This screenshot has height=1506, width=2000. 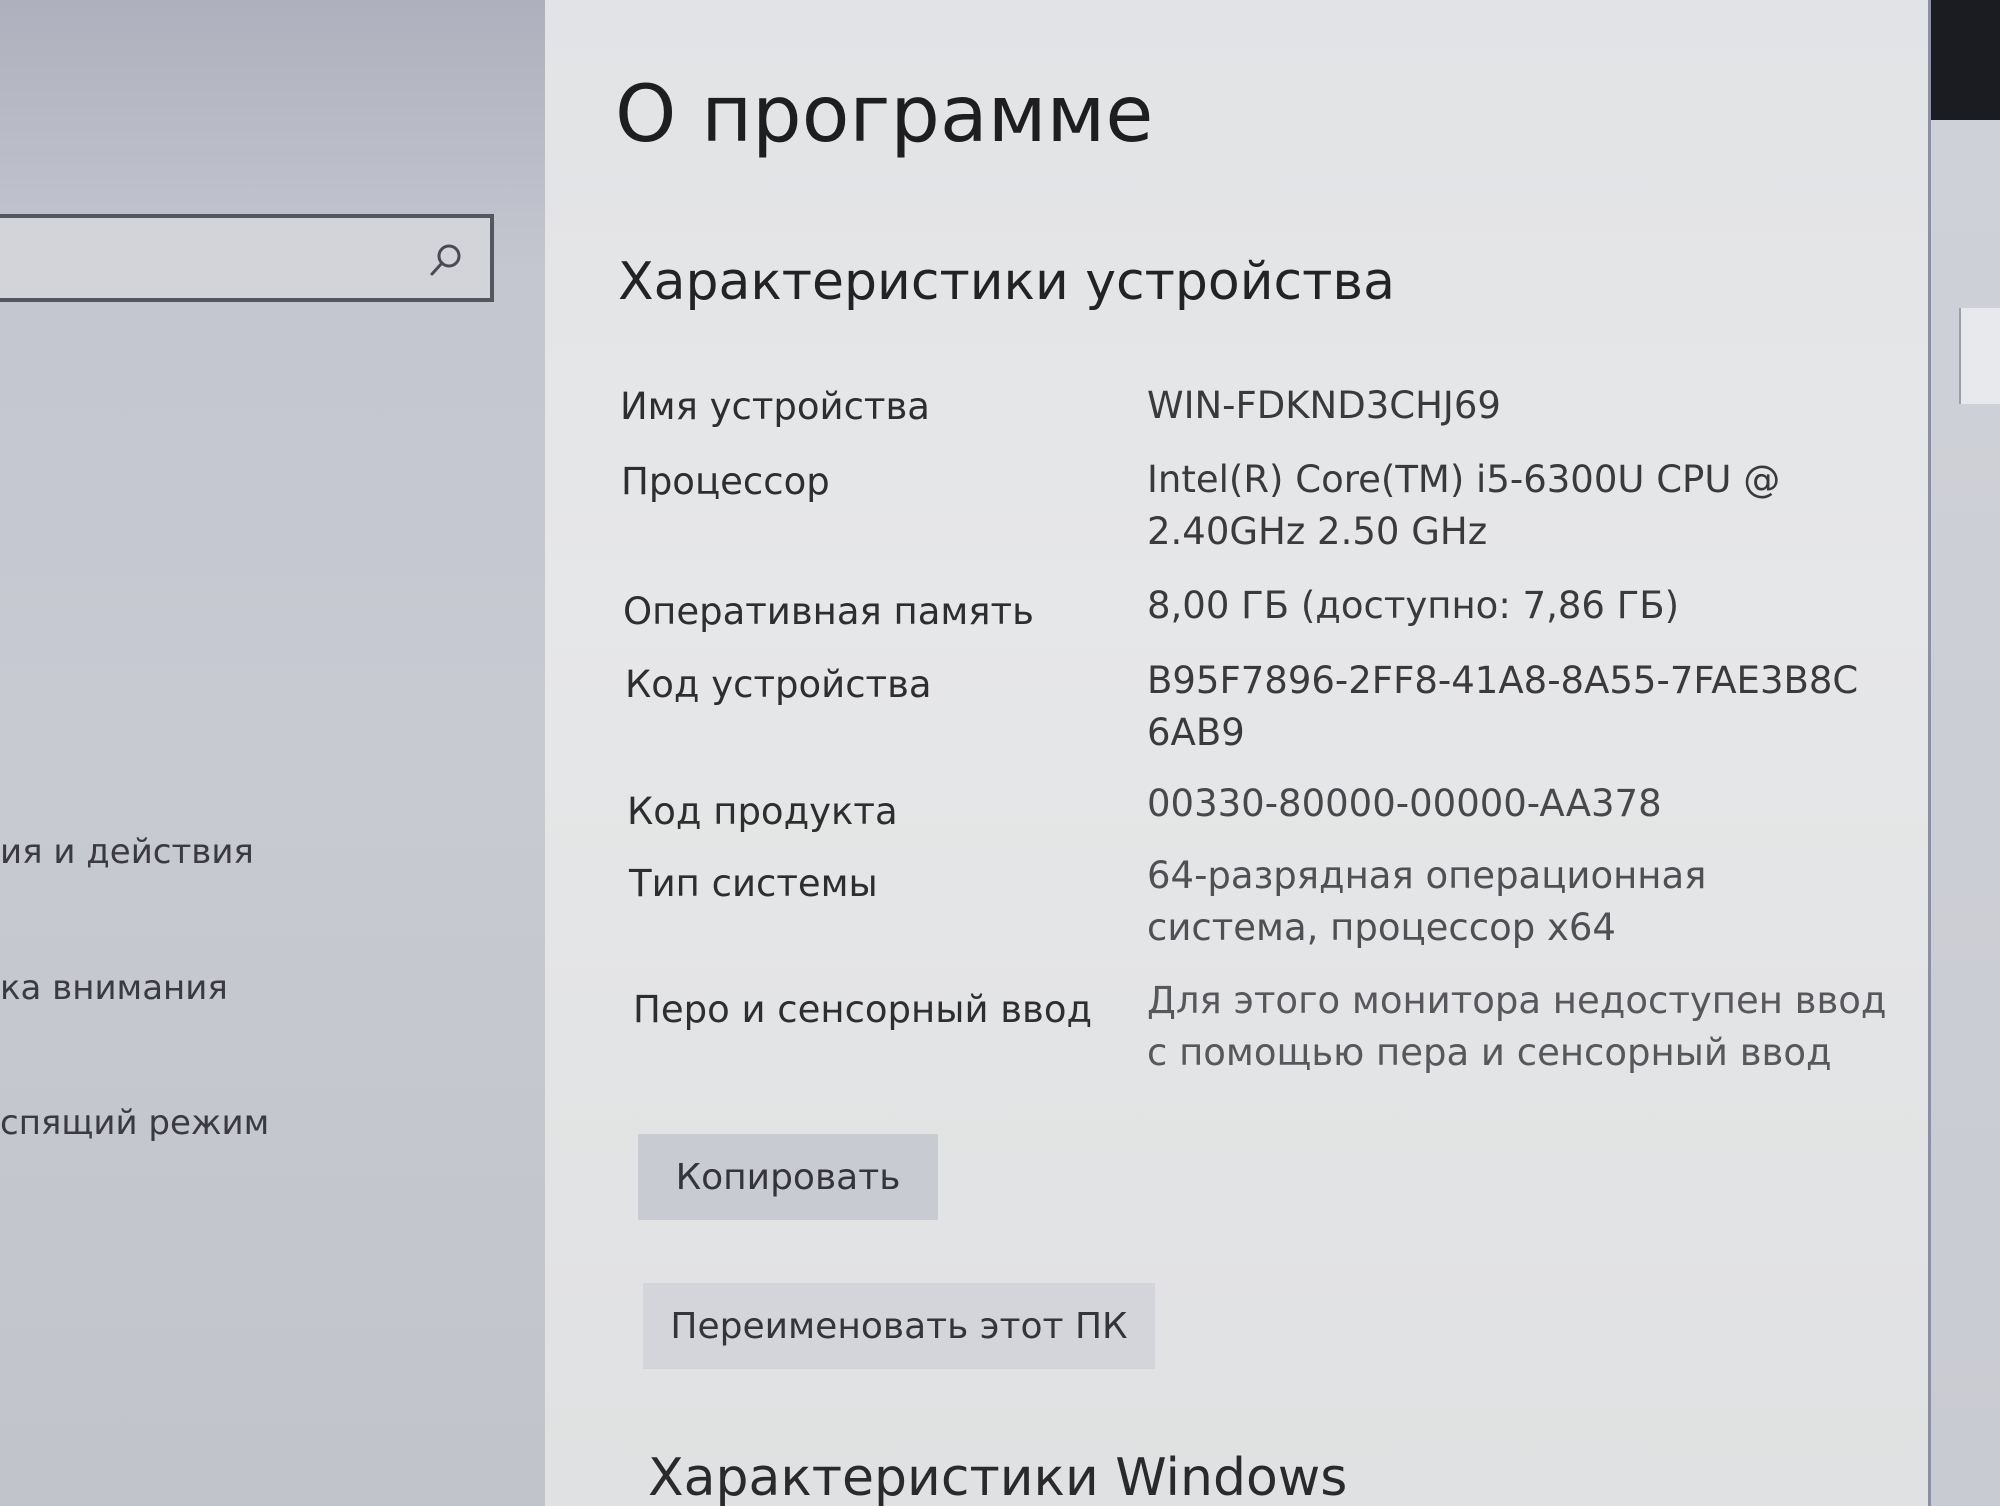 I want to click on page-title: О программе, so click(x=884, y=115).